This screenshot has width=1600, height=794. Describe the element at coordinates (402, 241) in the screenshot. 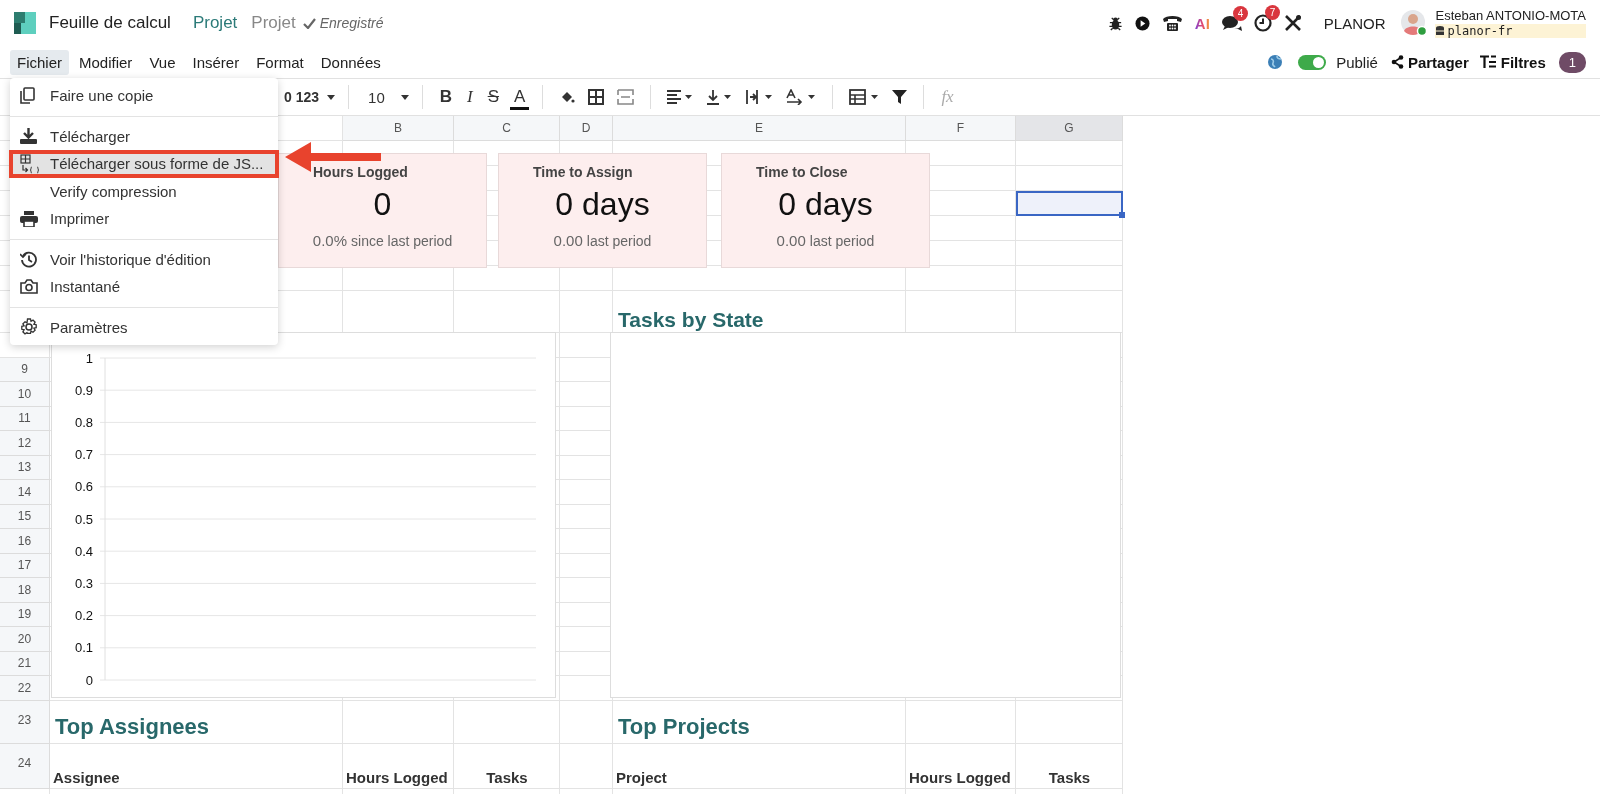

I see `scorecard-caption: since last period` at that location.